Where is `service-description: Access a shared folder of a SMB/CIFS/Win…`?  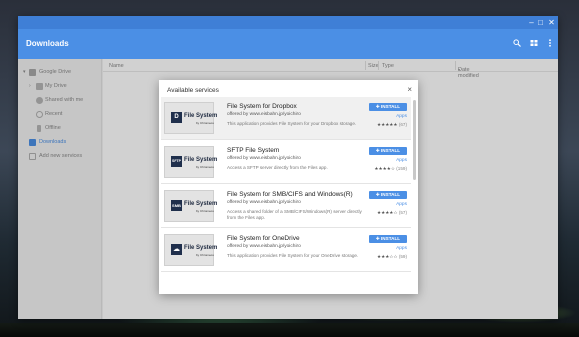 service-description: Access a shared folder of a SMB/CIFS/Win… is located at coordinates (294, 214).